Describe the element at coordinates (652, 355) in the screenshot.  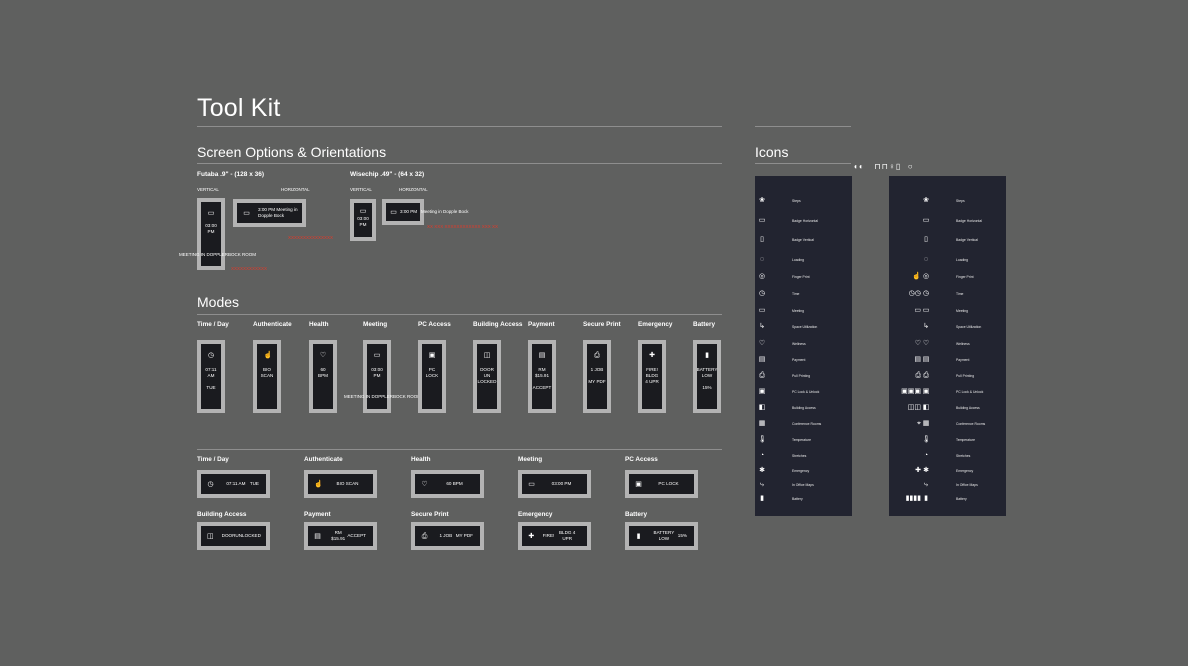
I see `first-aid-icon: ✚` at that location.